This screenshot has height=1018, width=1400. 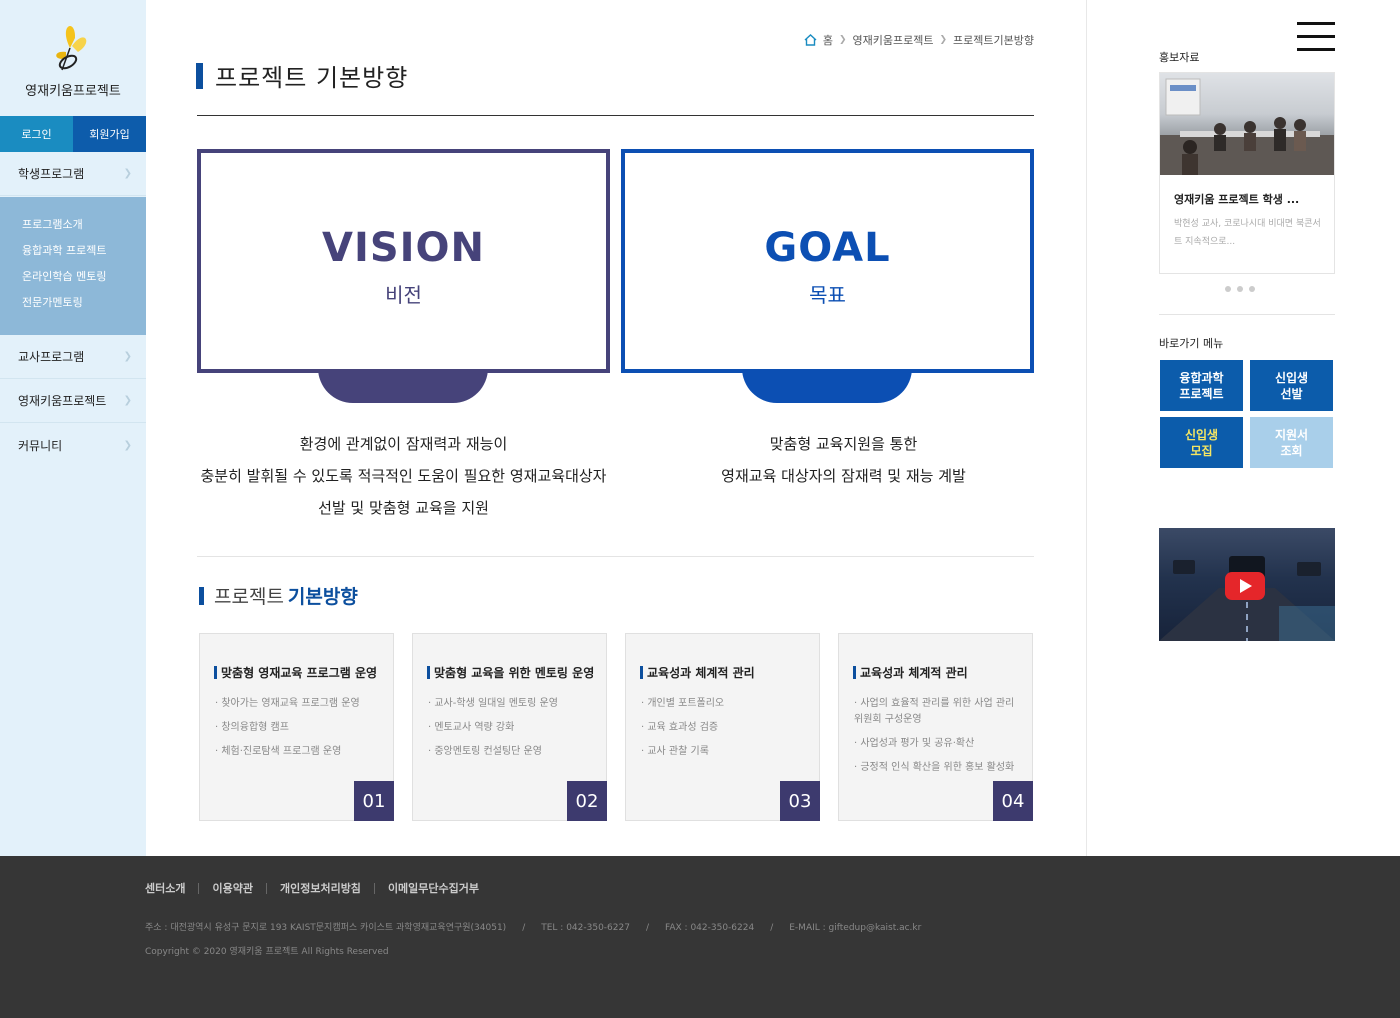 I want to click on login-button: 로그인, so click(x=36, y=134).